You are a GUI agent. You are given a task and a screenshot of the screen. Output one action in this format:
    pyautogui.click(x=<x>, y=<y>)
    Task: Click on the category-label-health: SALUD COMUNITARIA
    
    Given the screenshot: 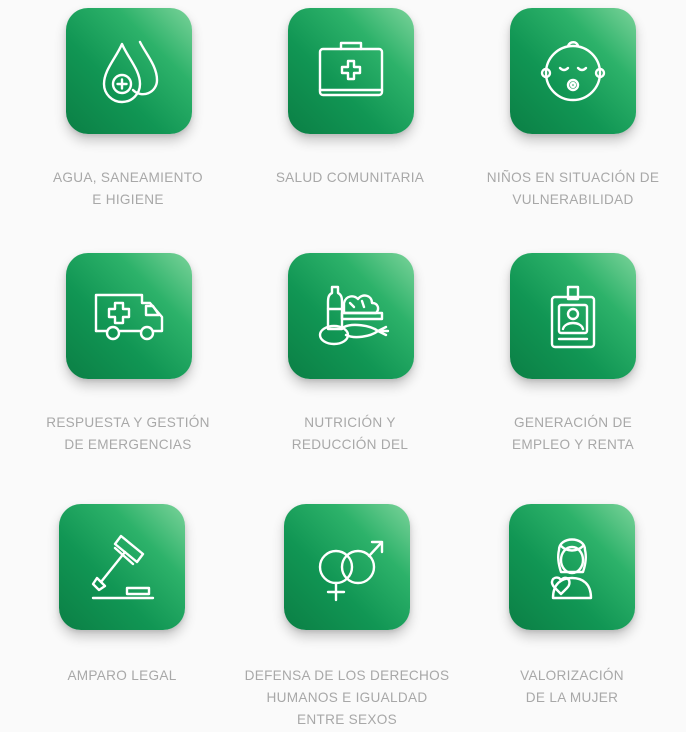 What is the action you would take?
    pyautogui.click(x=350, y=177)
    